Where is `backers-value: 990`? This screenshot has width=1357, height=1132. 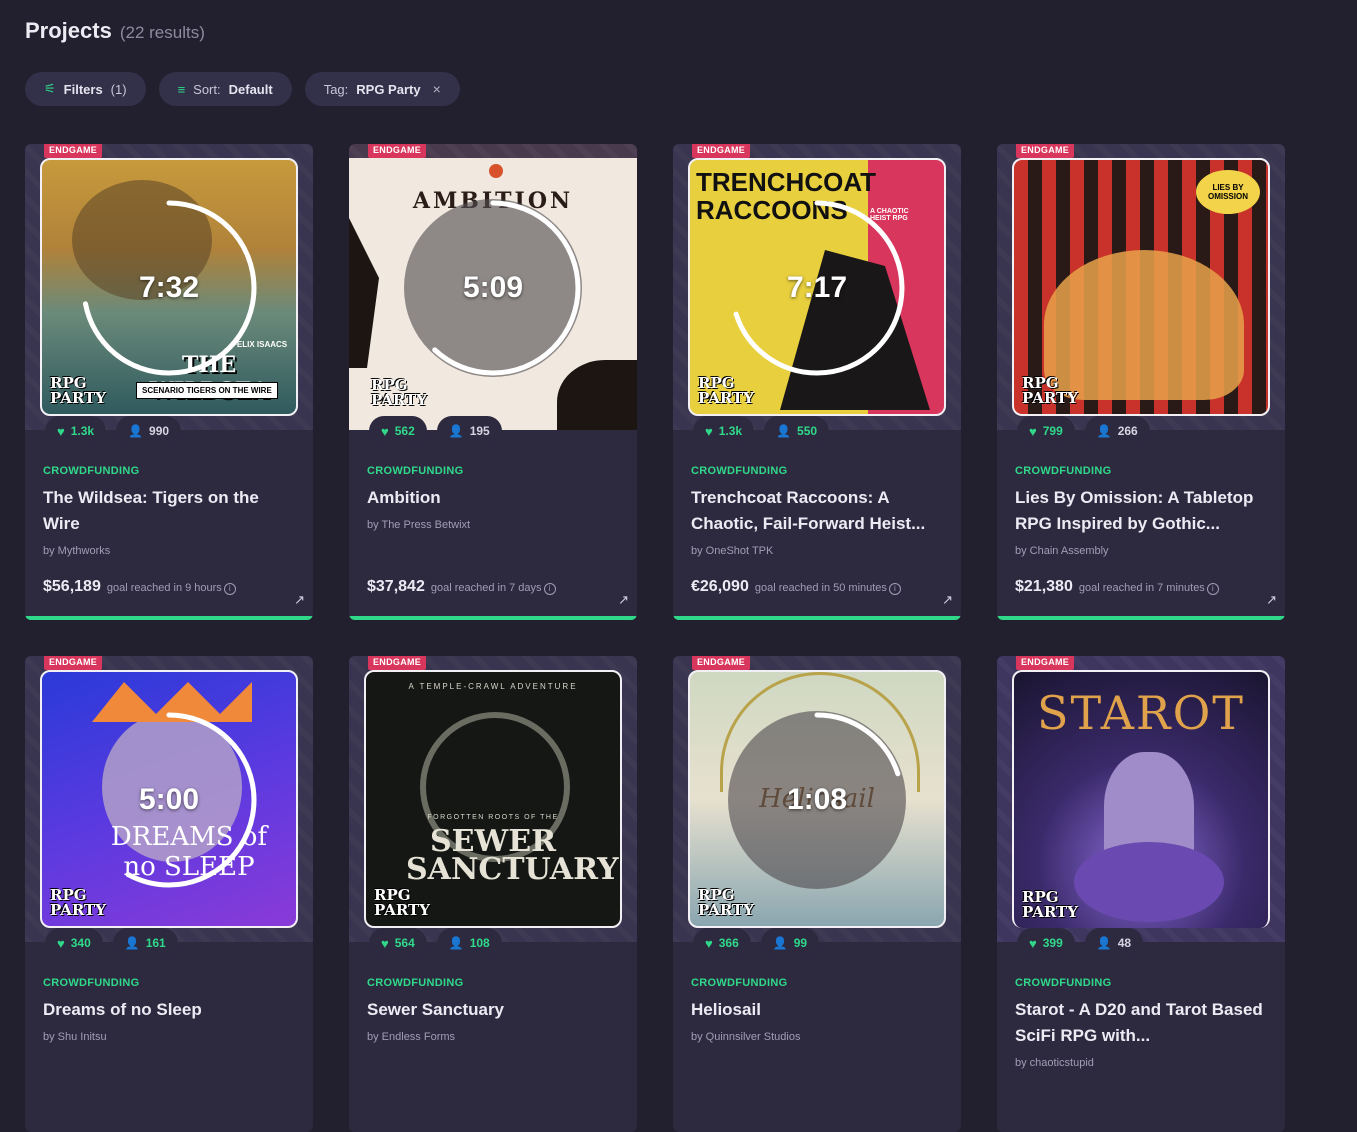
backers-value: 990 is located at coordinates (159, 431).